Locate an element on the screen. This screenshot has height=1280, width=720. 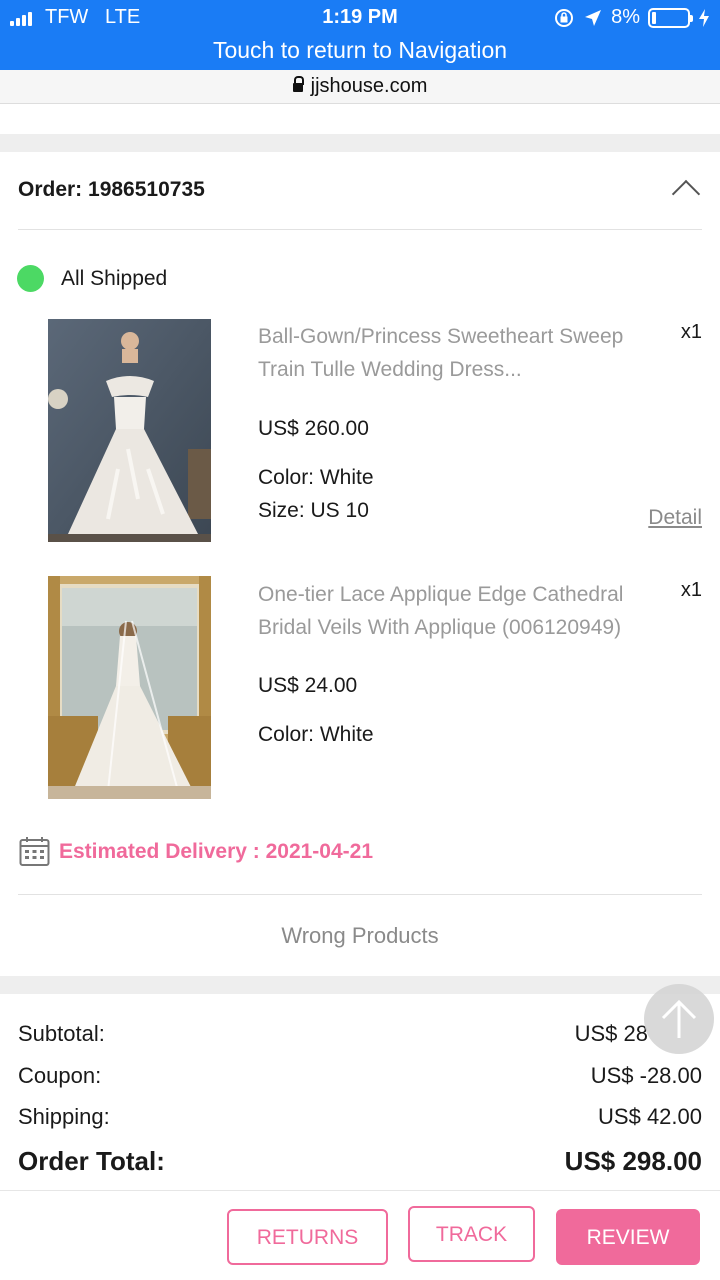
return-to-navigation-banner: Touch to return to Navigation is located at coordinates (360, 50).